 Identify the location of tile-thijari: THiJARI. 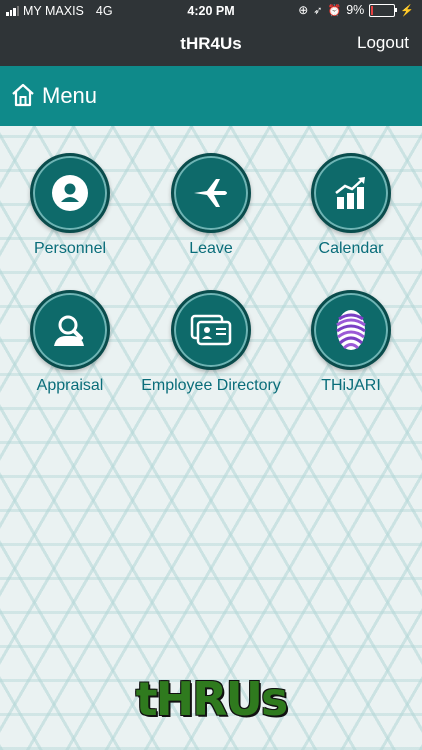
(351, 343).